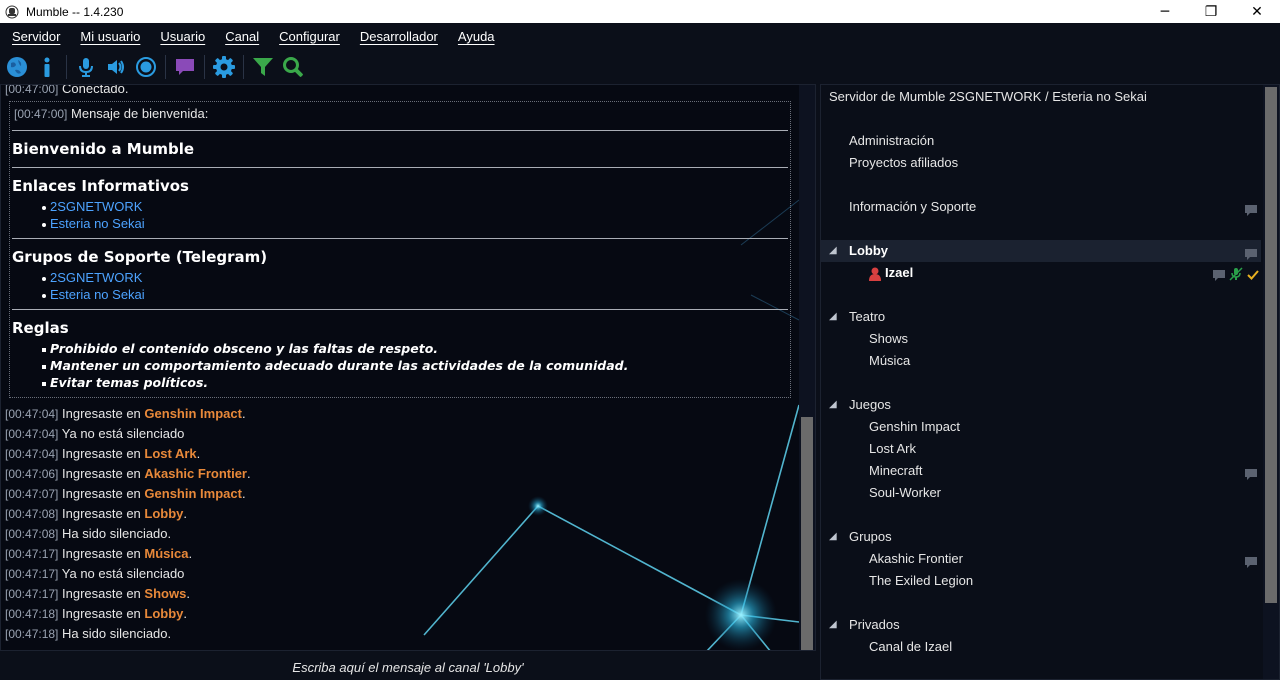 The width and height of the screenshot is (1280, 680). I want to click on toolbar-separator, so click(204, 67).